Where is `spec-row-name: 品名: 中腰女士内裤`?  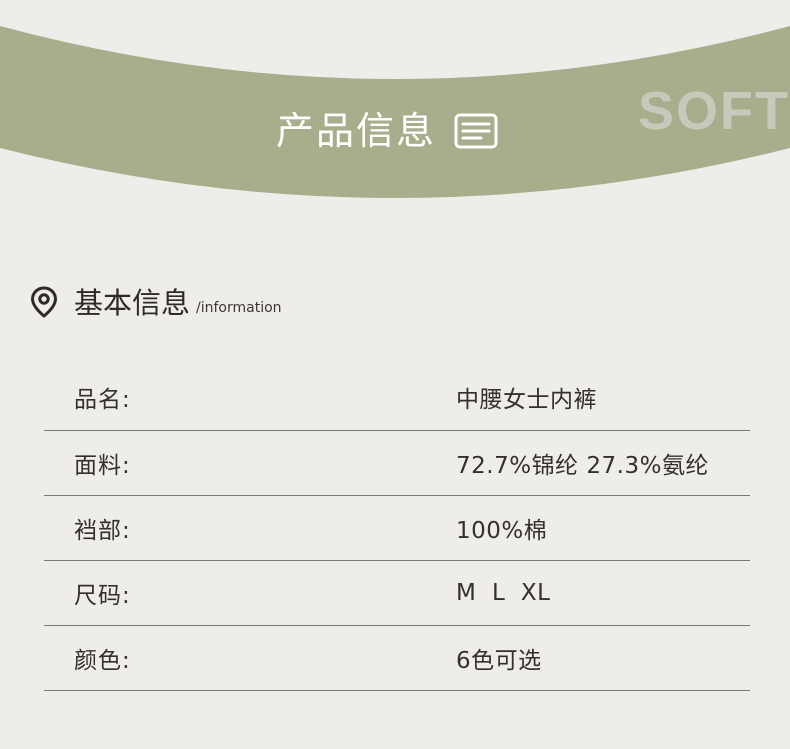
spec-row-name: 品名: 中腰女士内裤 is located at coordinates (397, 397).